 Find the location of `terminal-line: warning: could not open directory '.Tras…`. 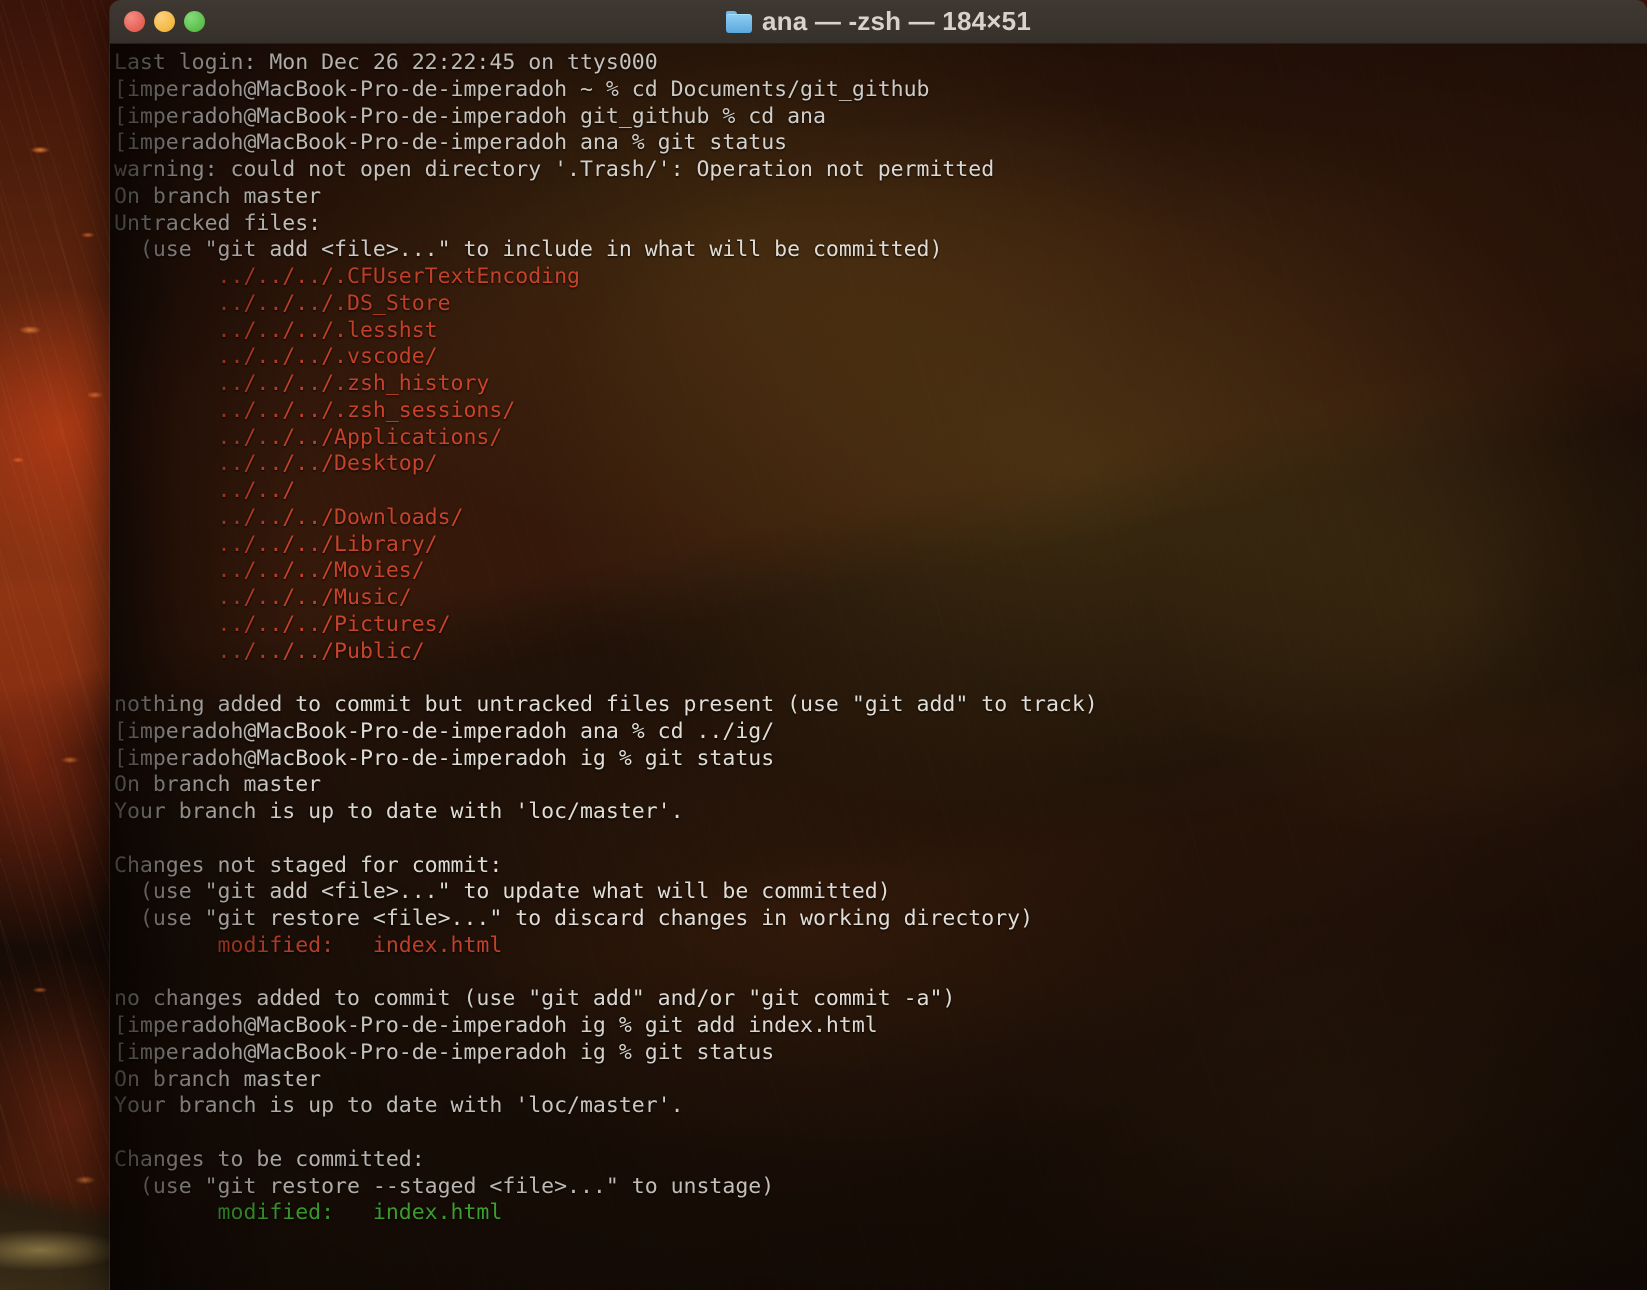

terminal-line: warning: could not open directory '.Tras… is located at coordinates (554, 169).